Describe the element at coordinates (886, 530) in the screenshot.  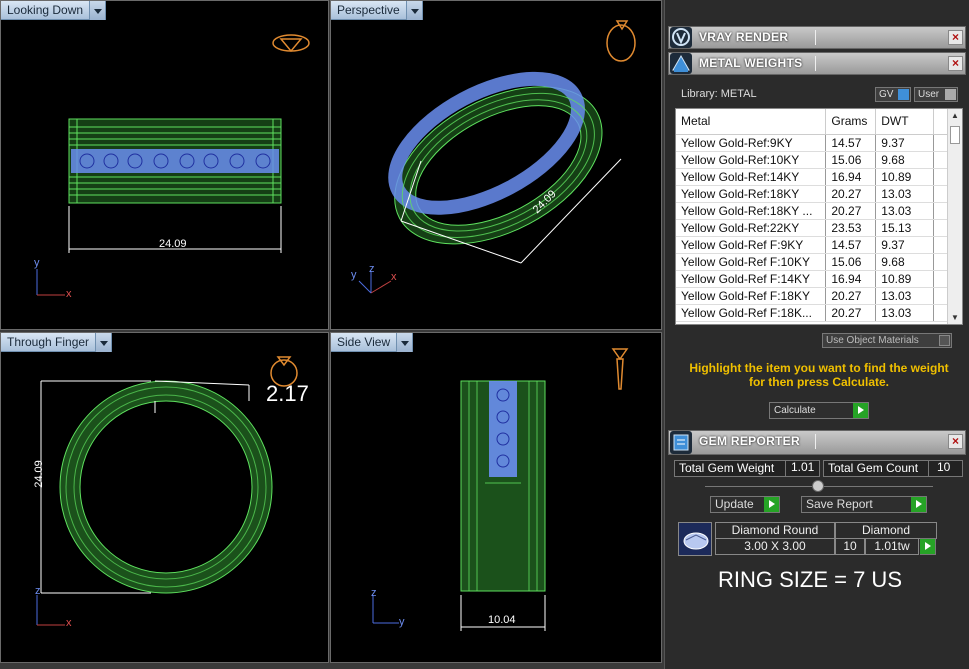
I see `gem-type: Diamond` at that location.